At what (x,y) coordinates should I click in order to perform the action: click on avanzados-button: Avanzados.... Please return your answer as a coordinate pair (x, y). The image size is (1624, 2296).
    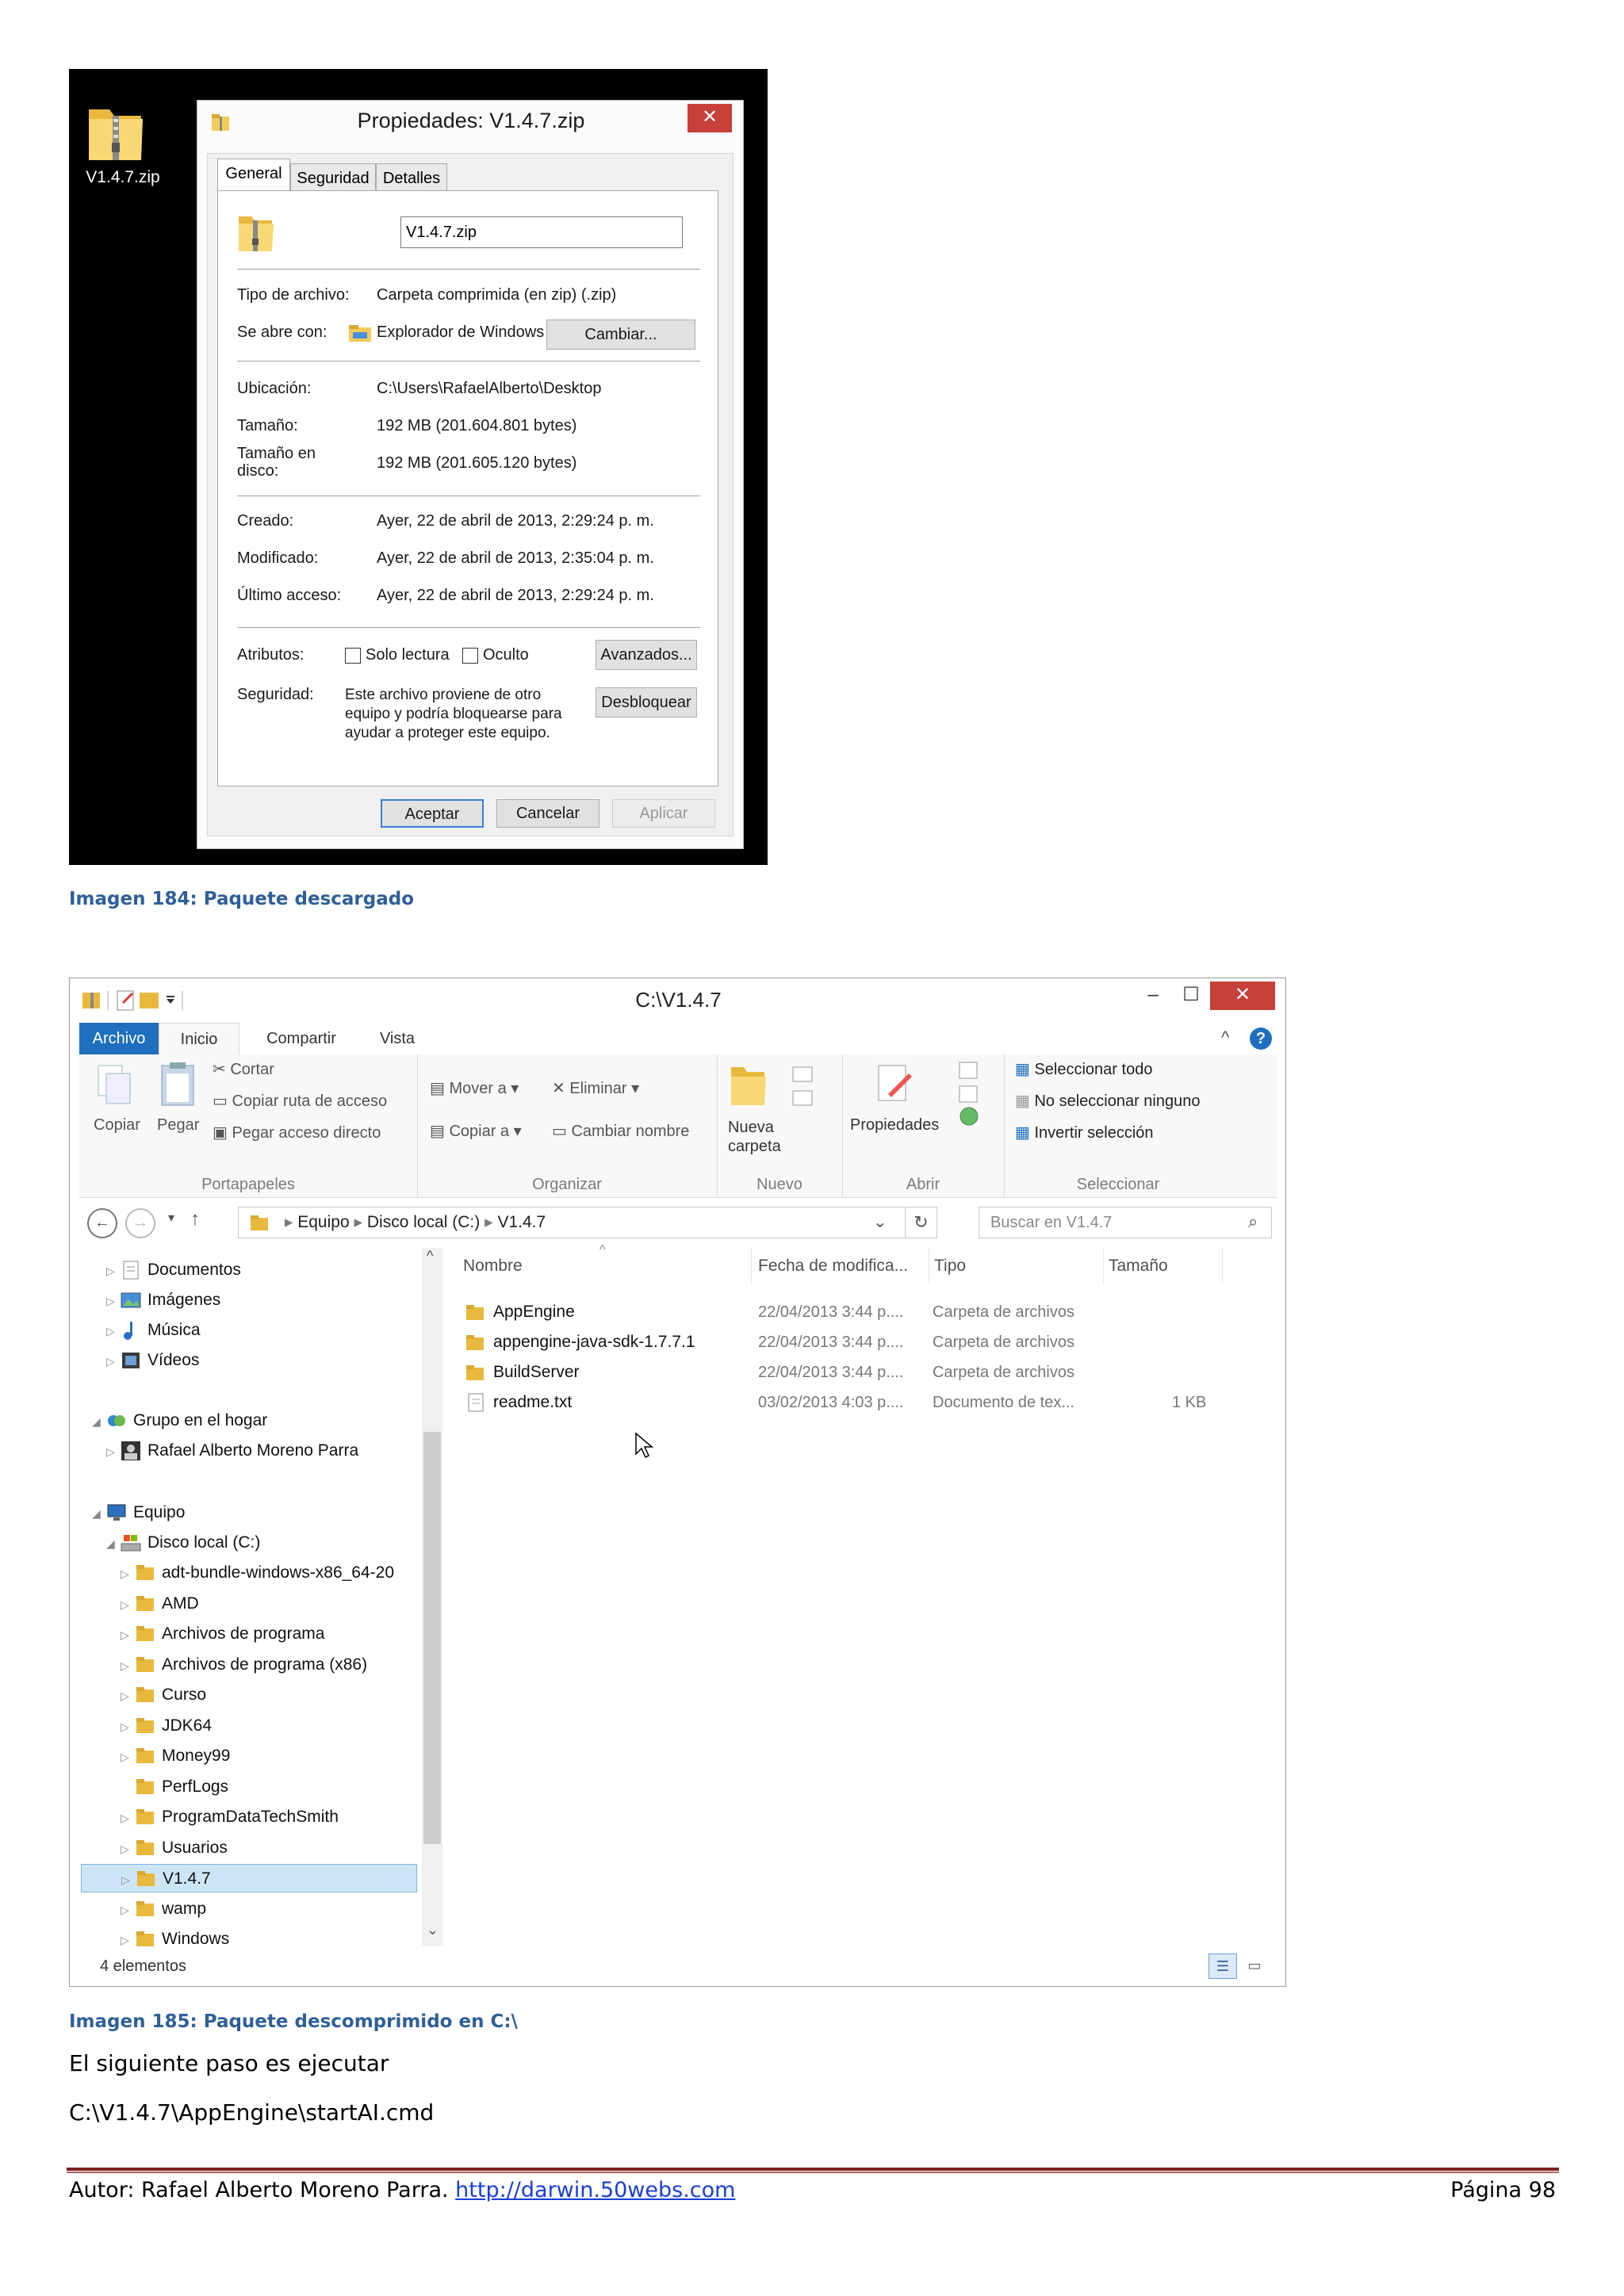
    Looking at the image, I should click on (646, 655).